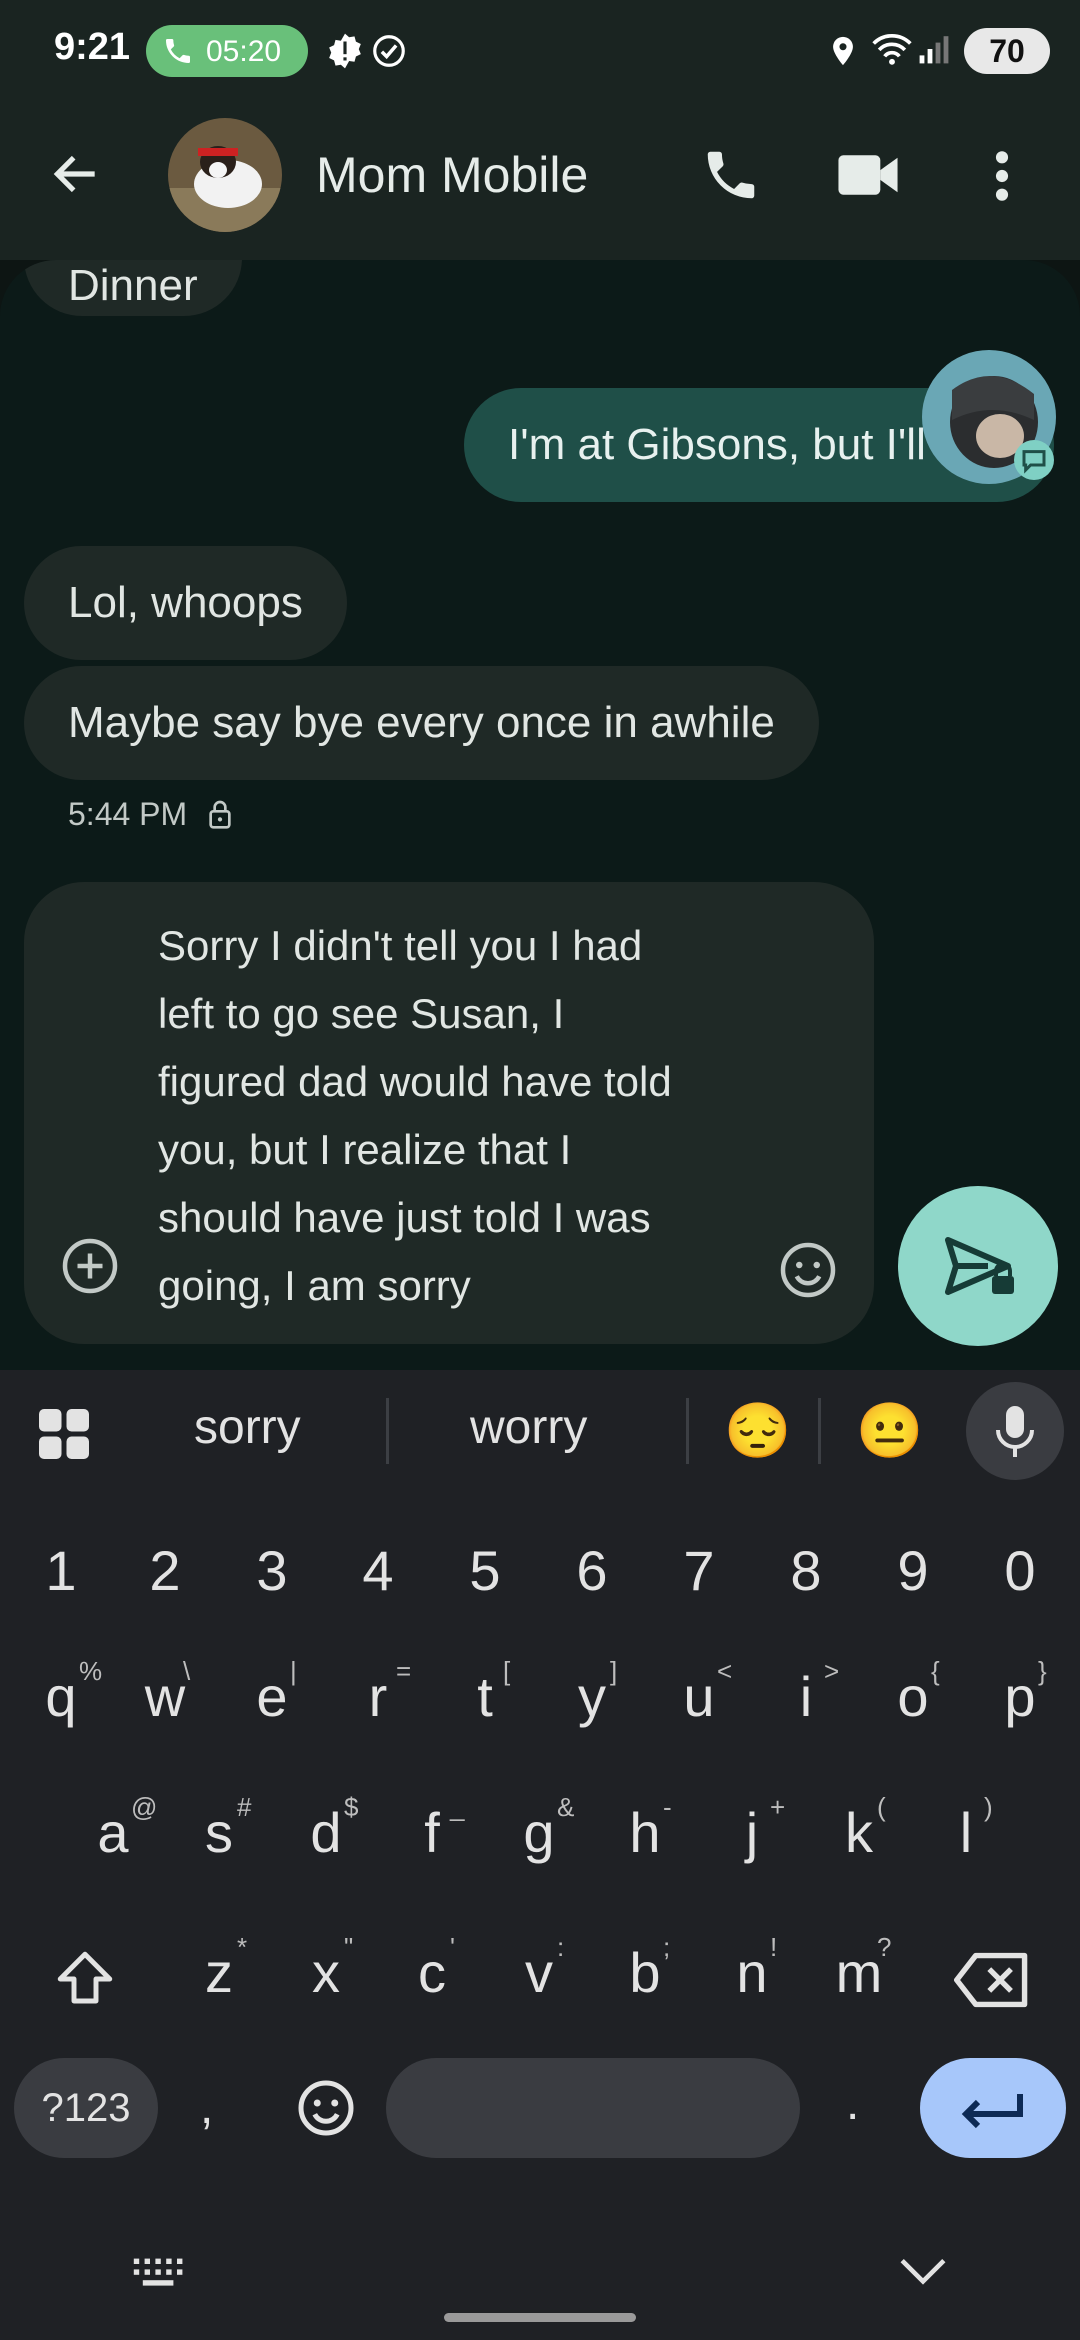 The image size is (1080, 2340). I want to click on video-camera-icon, so click(868, 175).